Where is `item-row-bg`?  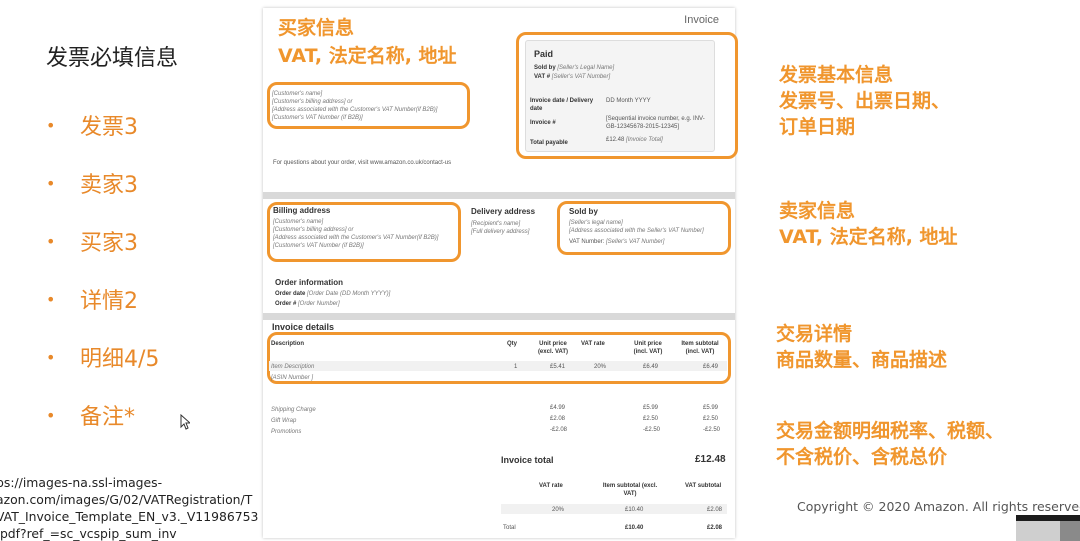
item-row-bg is located at coordinates (498, 366).